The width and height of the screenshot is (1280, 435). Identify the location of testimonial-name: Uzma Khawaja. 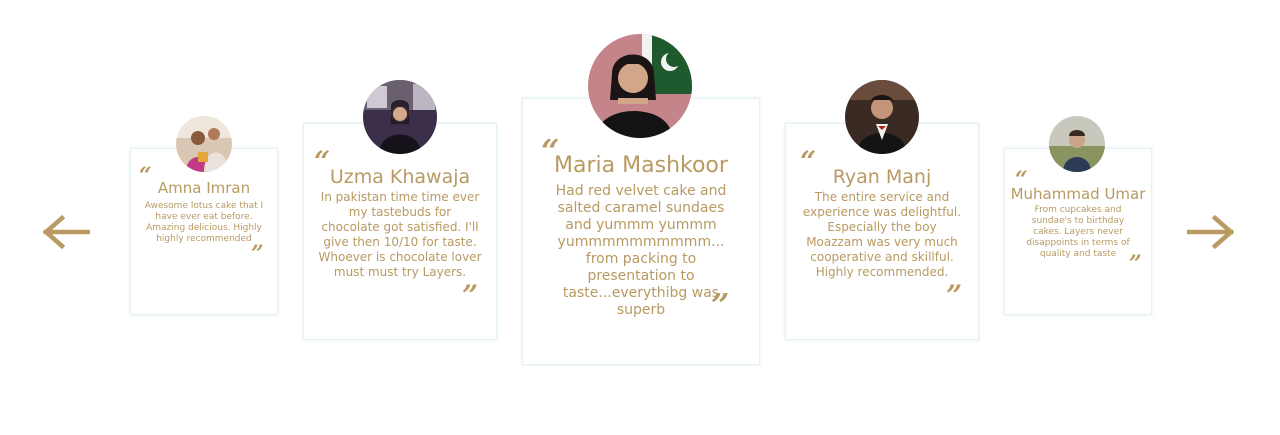
(400, 177).